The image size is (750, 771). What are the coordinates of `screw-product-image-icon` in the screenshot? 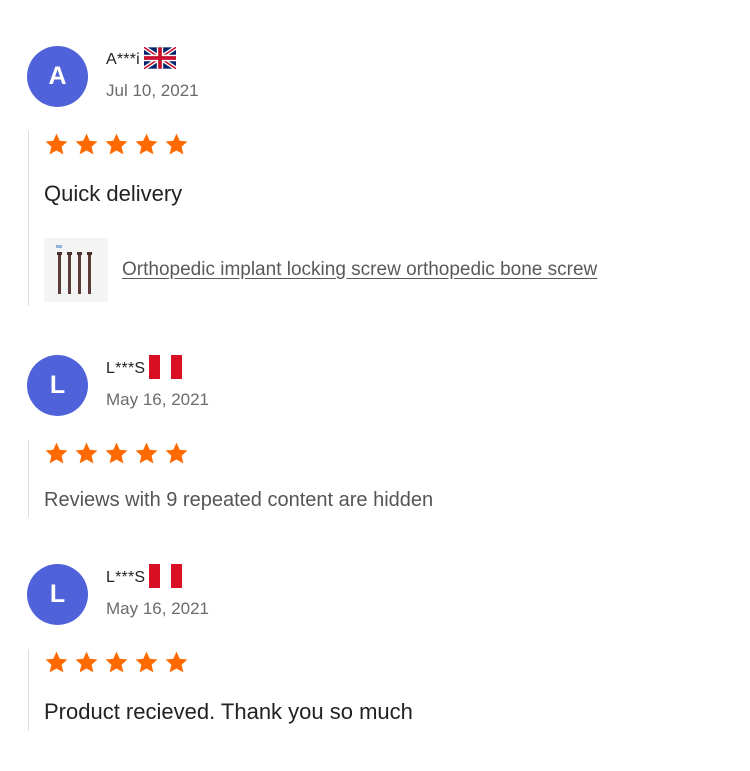 It's located at (74, 269).